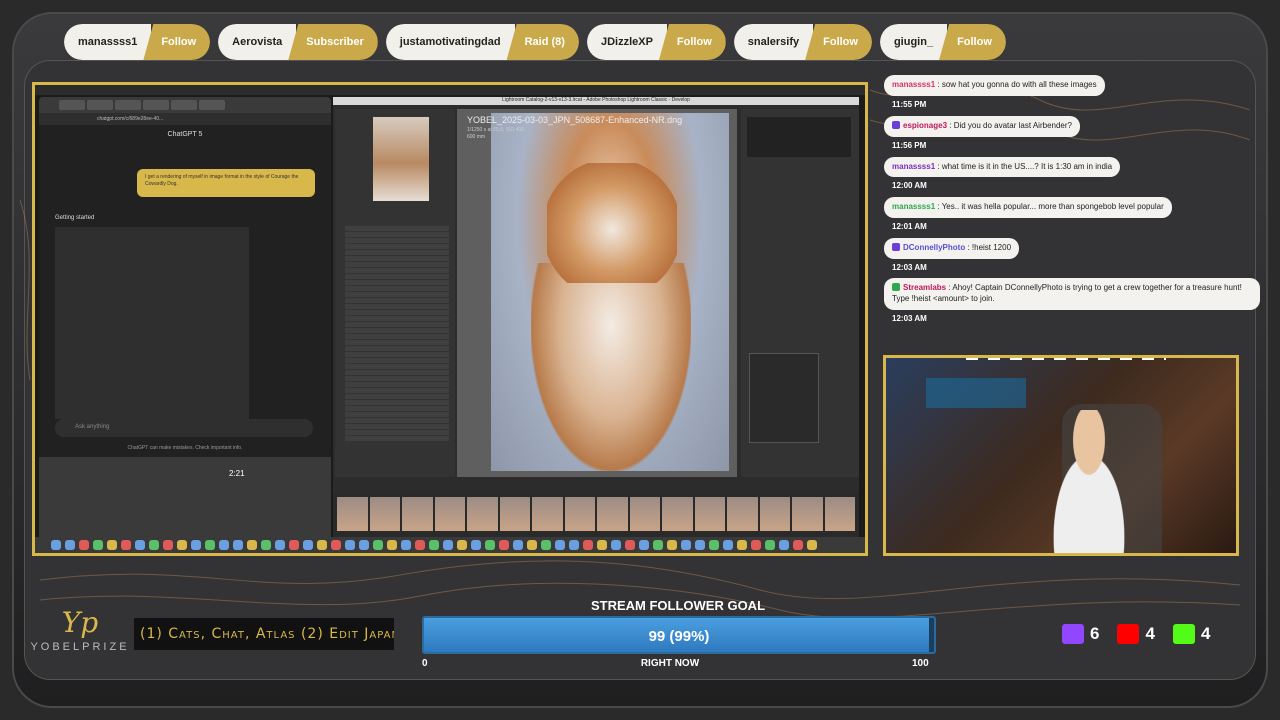  What do you see at coordinates (610, 292) in the screenshot?
I see `fox-photo` at bounding box center [610, 292].